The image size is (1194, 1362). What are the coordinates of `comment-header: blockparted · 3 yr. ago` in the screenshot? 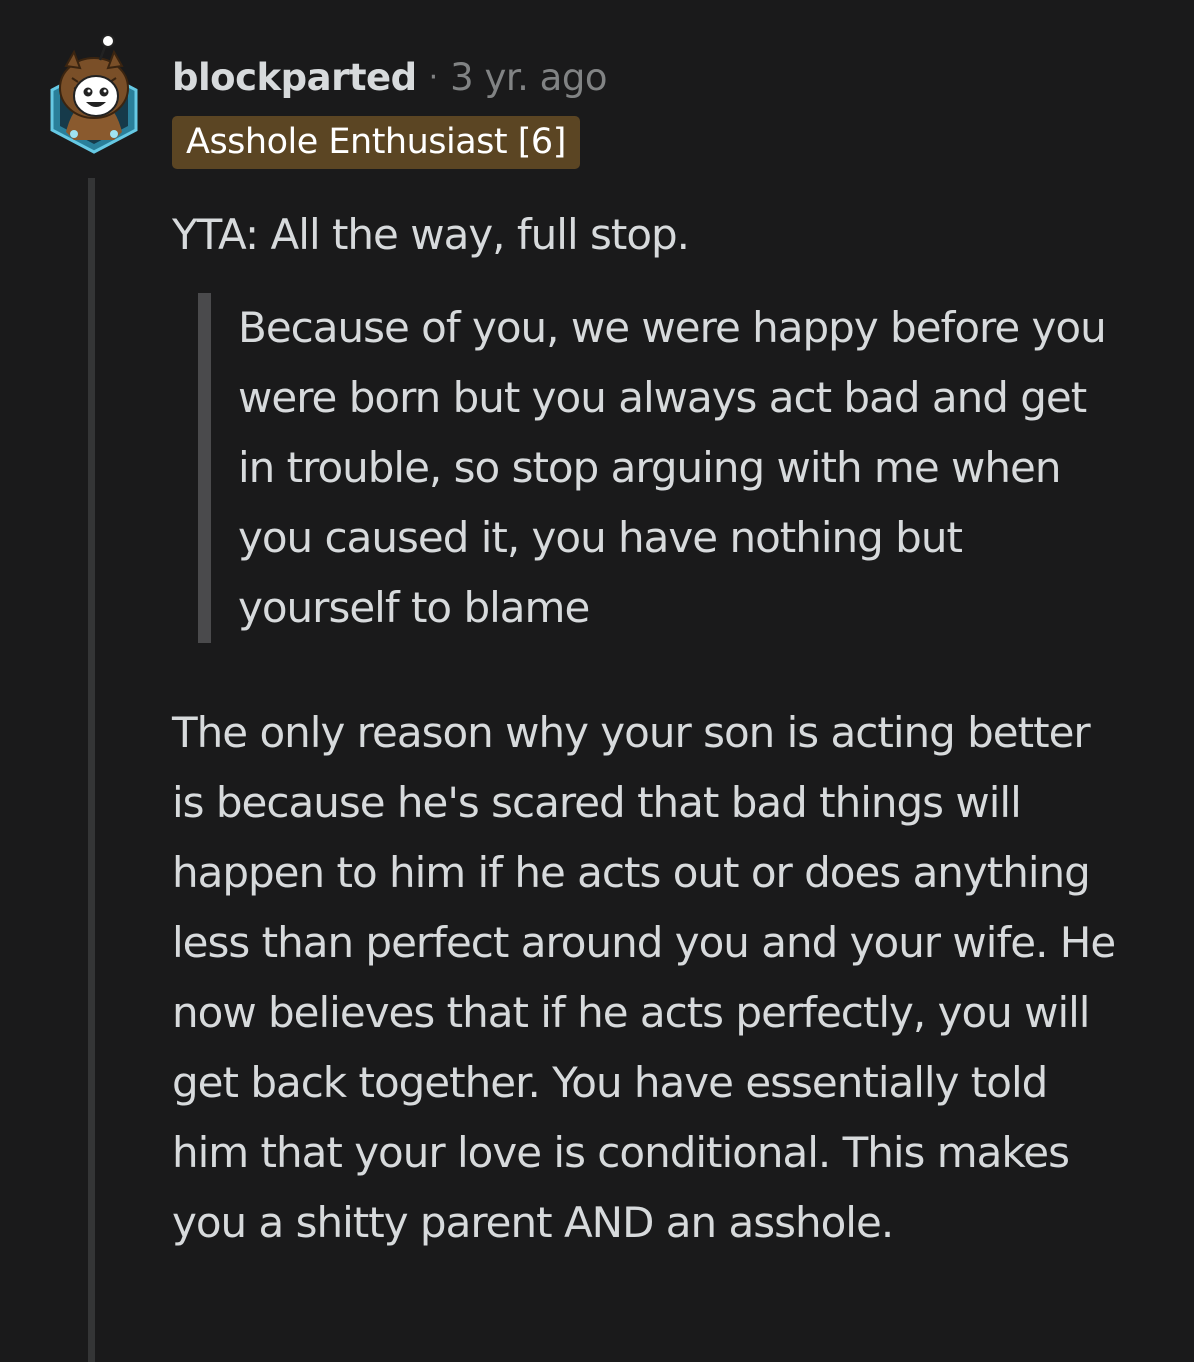 It's located at (389, 77).